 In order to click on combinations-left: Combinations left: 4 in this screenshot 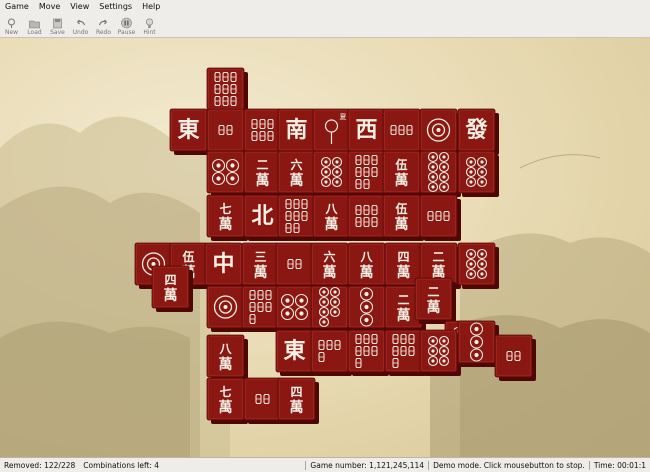, I will do `click(121, 465)`.